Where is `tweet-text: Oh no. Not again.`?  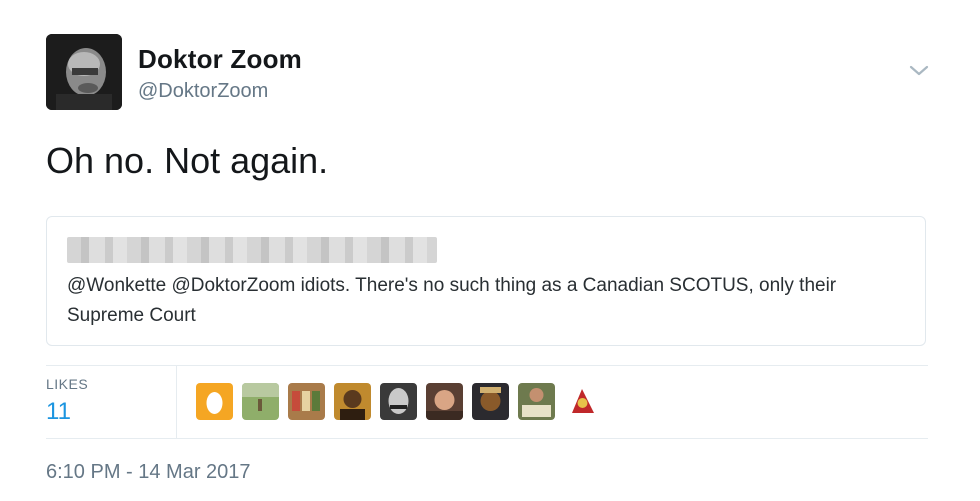
tweet-text: Oh no. Not again. is located at coordinates (187, 160).